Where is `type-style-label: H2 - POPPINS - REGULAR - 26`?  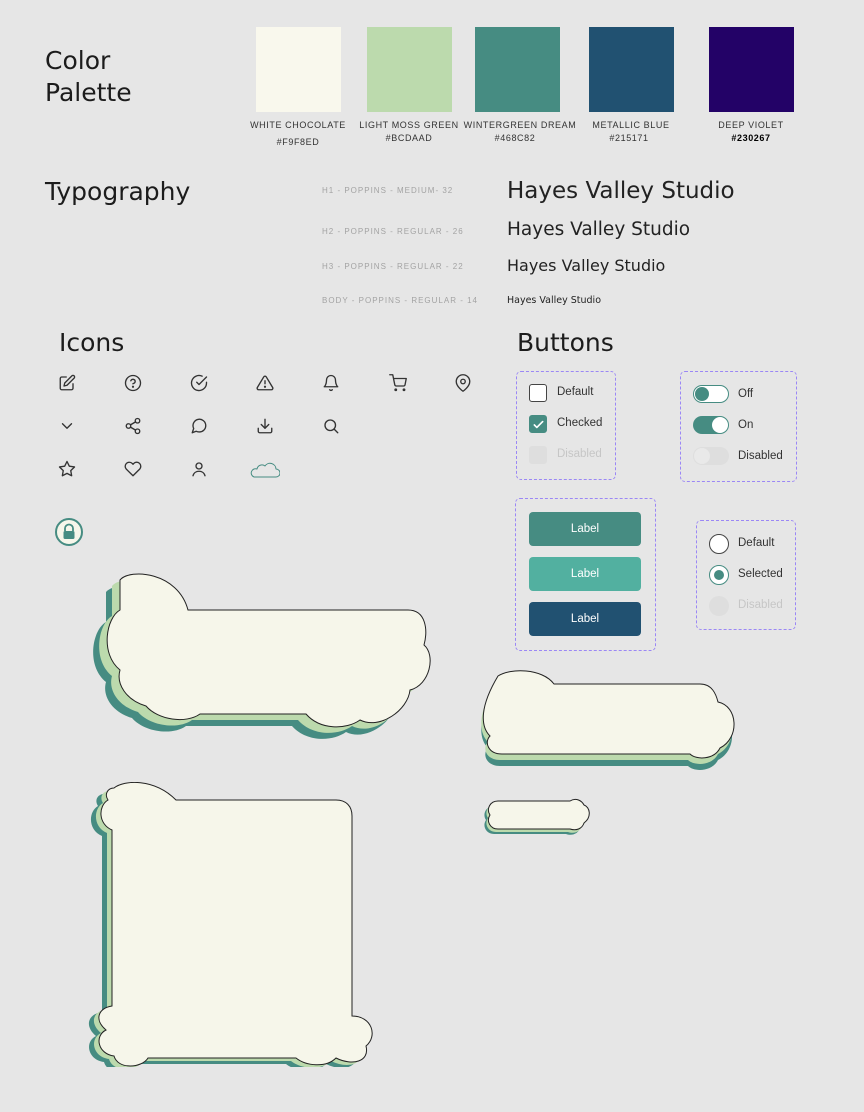 type-style-label: H2 - POPPINS - REGULAR - 26 is located at coordinates (393, 231).